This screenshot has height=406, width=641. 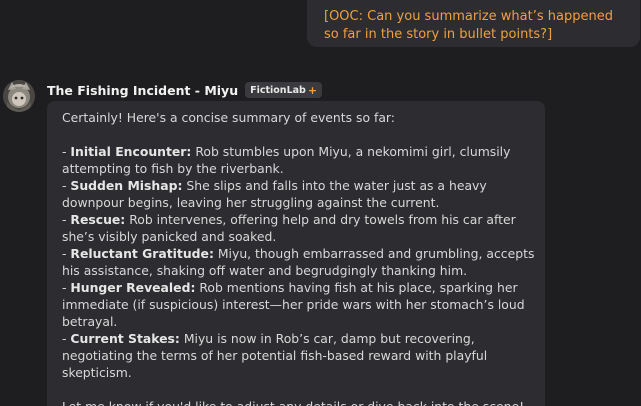 What do you see at coordinates (131, 151) in the screenshot?
I see `bullet-title: Initial Encounter:` at bounding box center [131, 151].